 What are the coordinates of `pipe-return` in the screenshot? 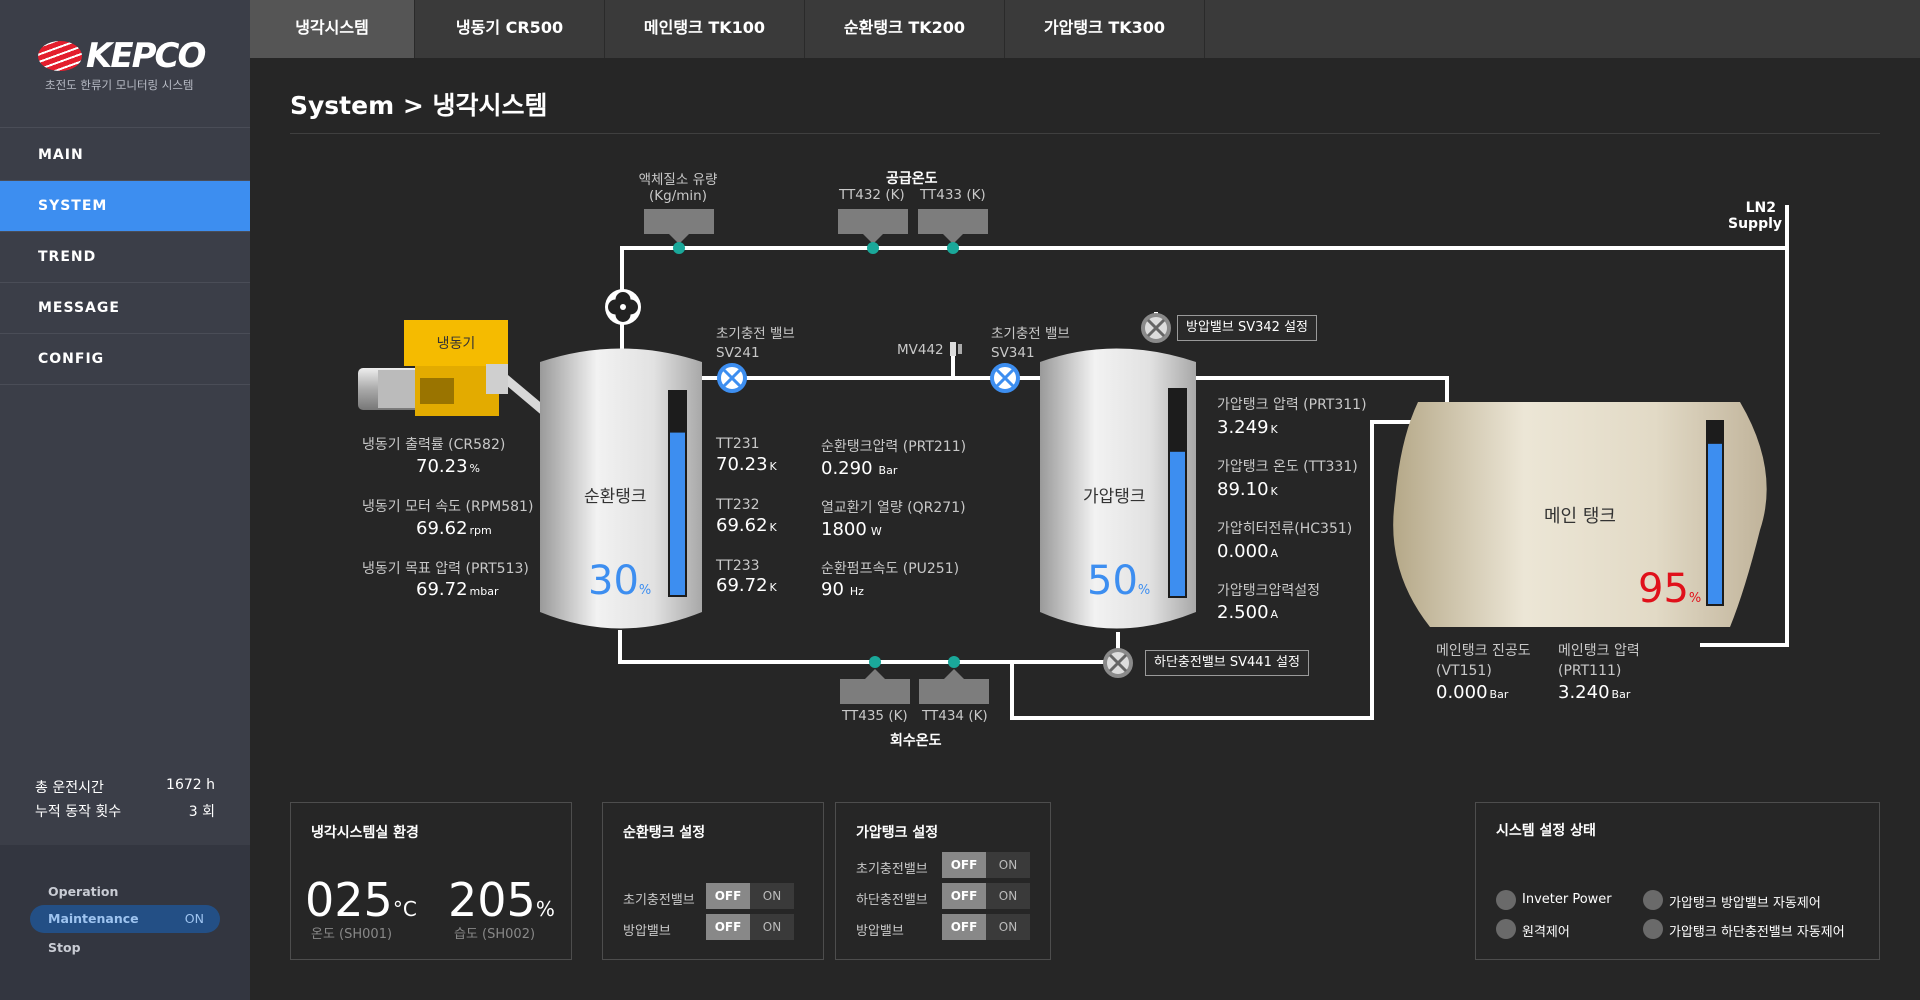 It's located at (868, 647).